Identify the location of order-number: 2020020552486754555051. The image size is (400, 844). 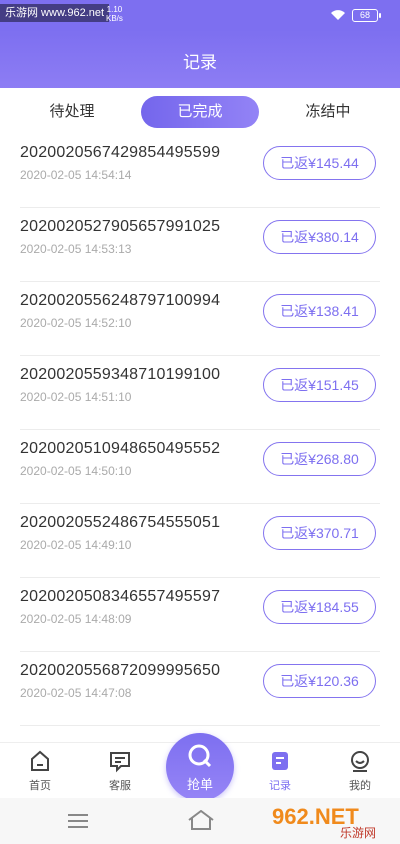
(120, 522).